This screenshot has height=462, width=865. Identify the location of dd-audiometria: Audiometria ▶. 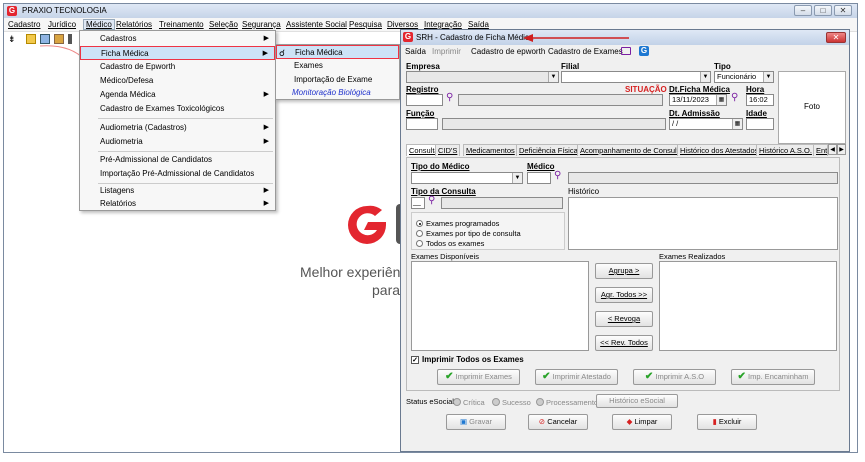
(177, 142).